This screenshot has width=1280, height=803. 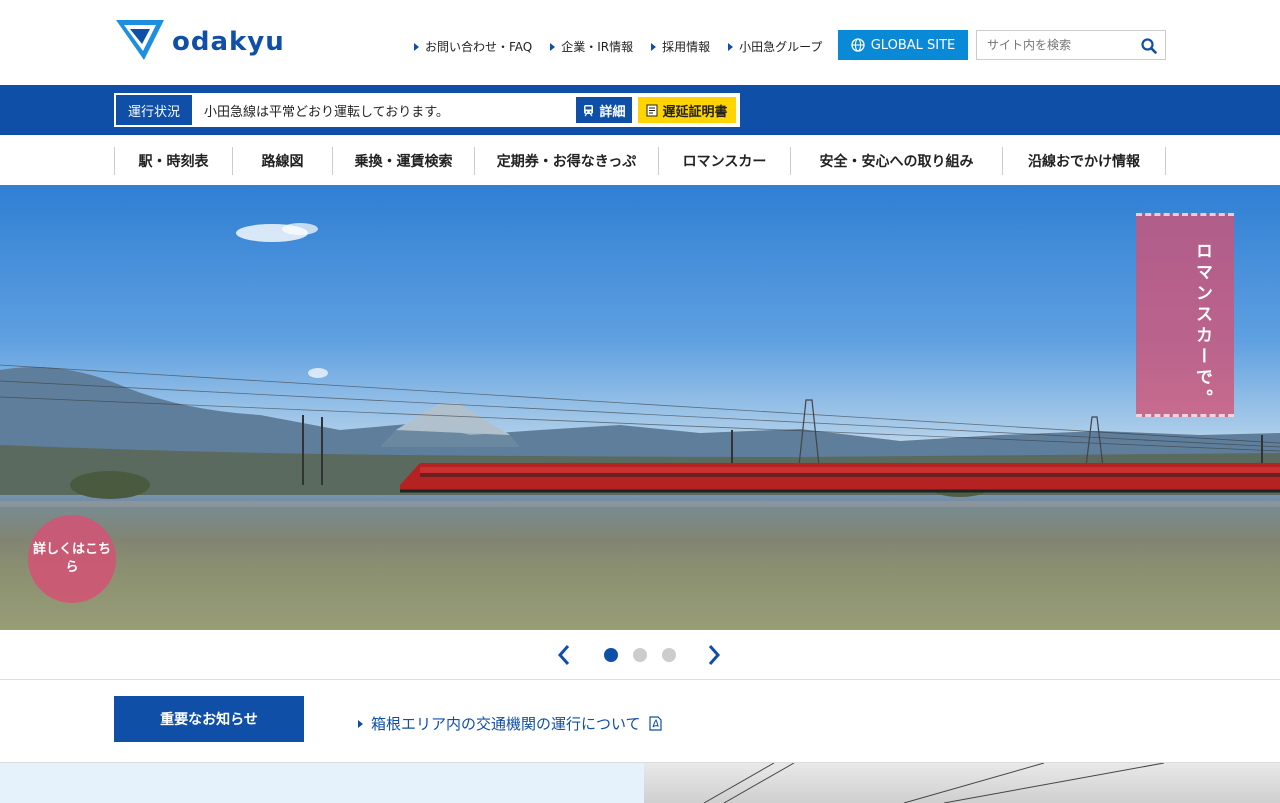 What do you see at coordinates (655, 723) in the screenshot?
I see `pdf-icon` at bounding box center [655, 723].